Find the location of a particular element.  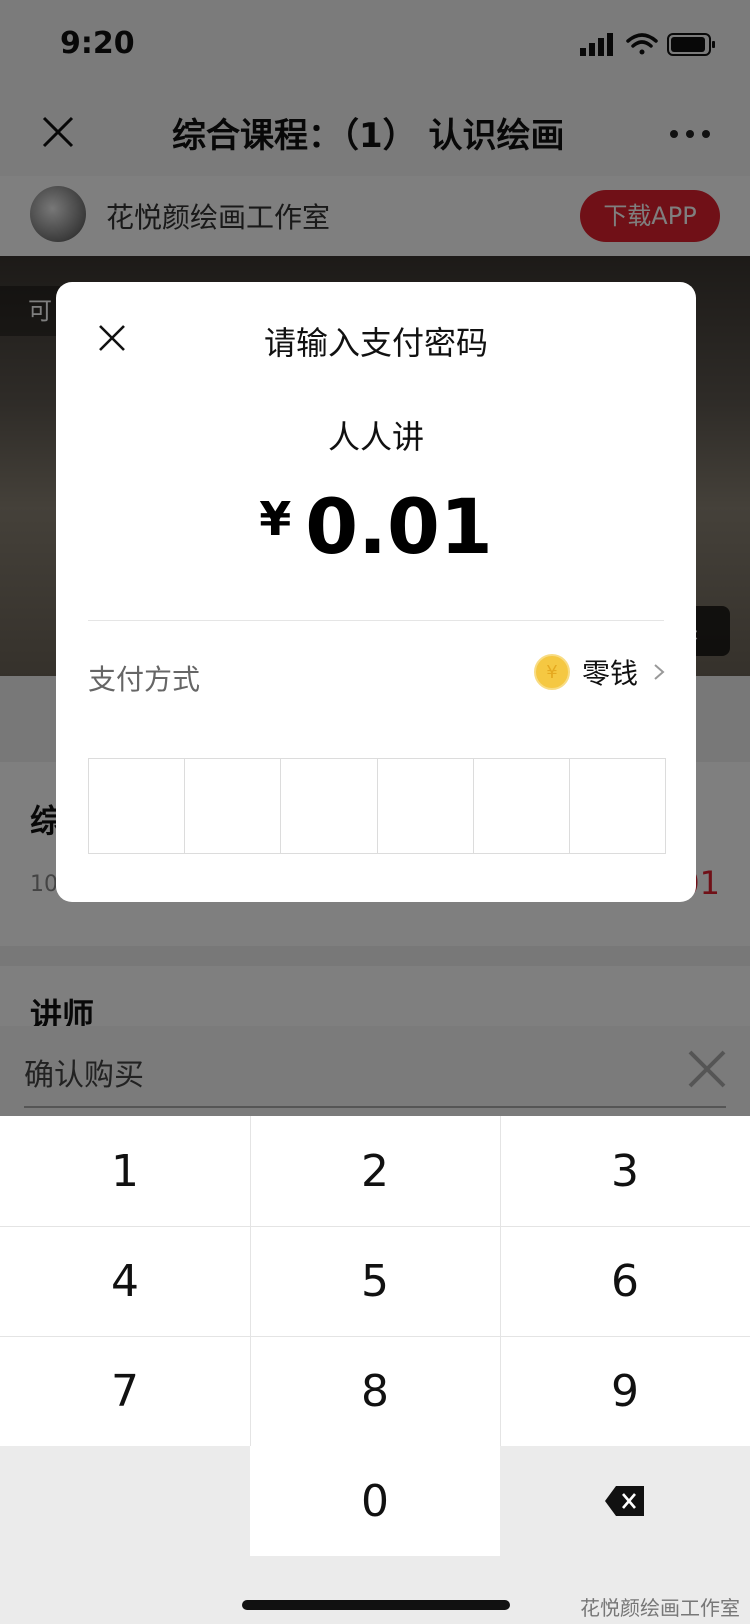

key-7: 7 is located at coordinates (125, 1391).